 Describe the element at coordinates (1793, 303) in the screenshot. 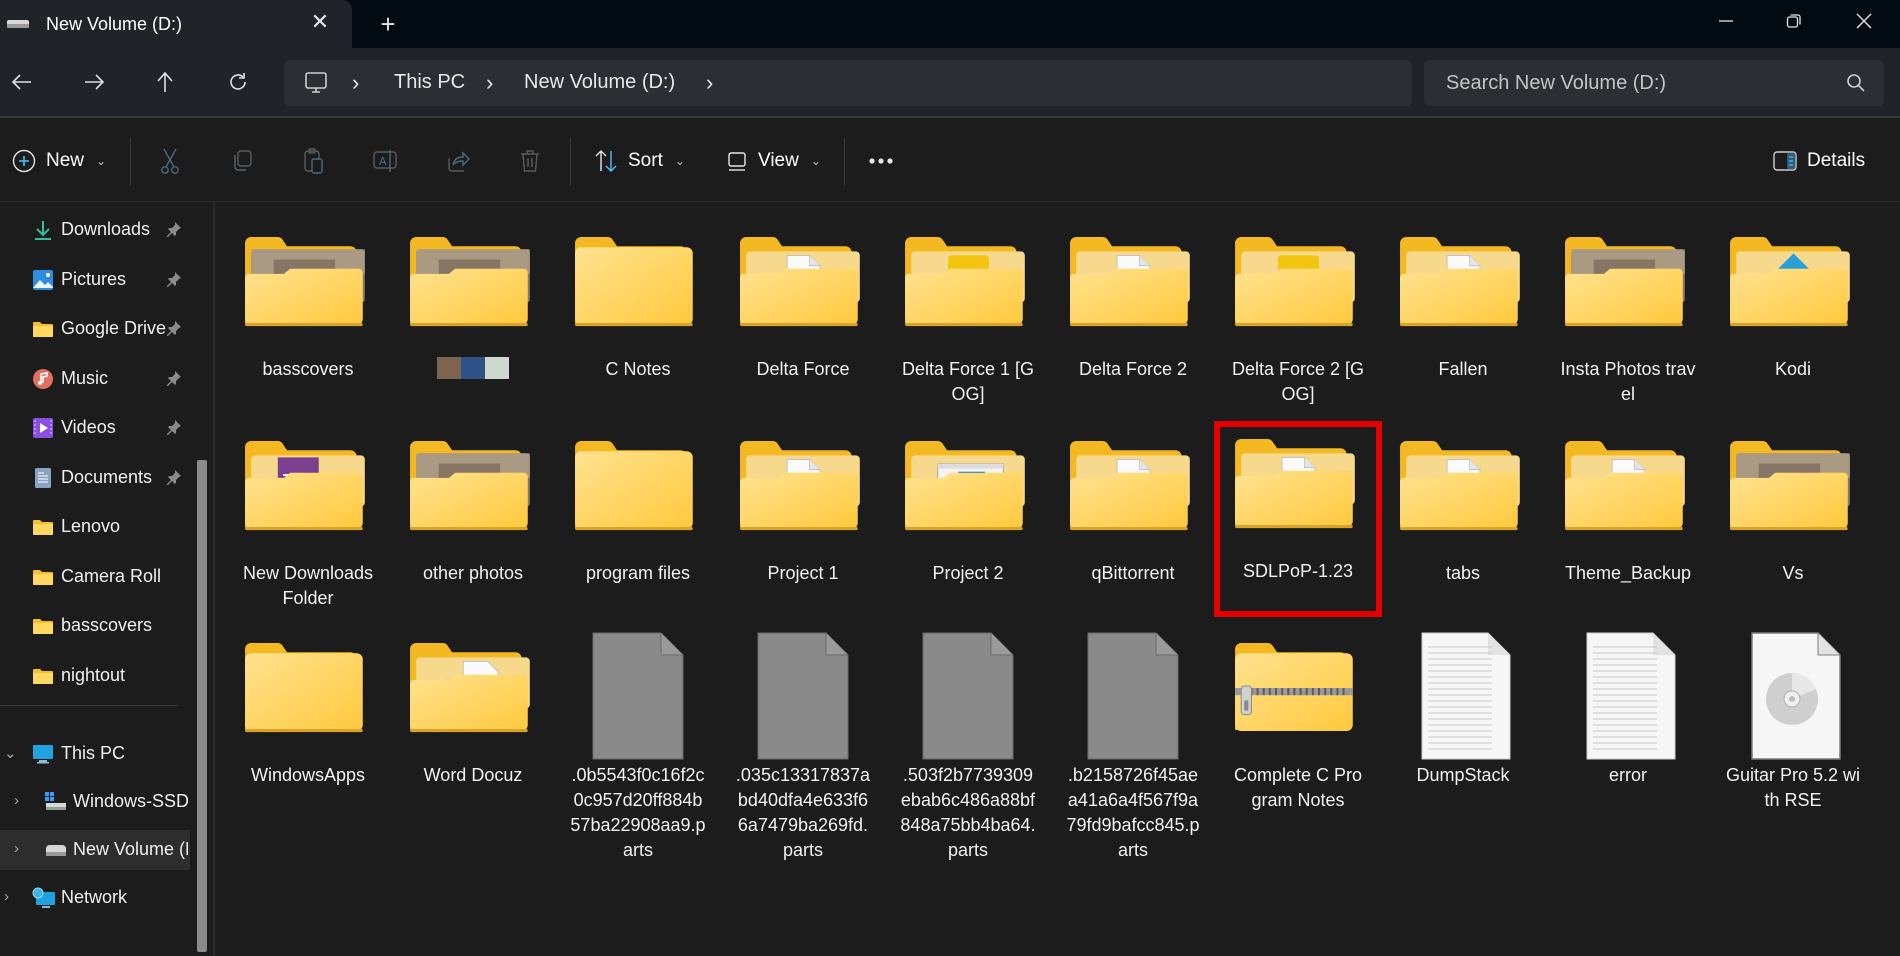

I see `folder-kodi: Kodi` at that location.